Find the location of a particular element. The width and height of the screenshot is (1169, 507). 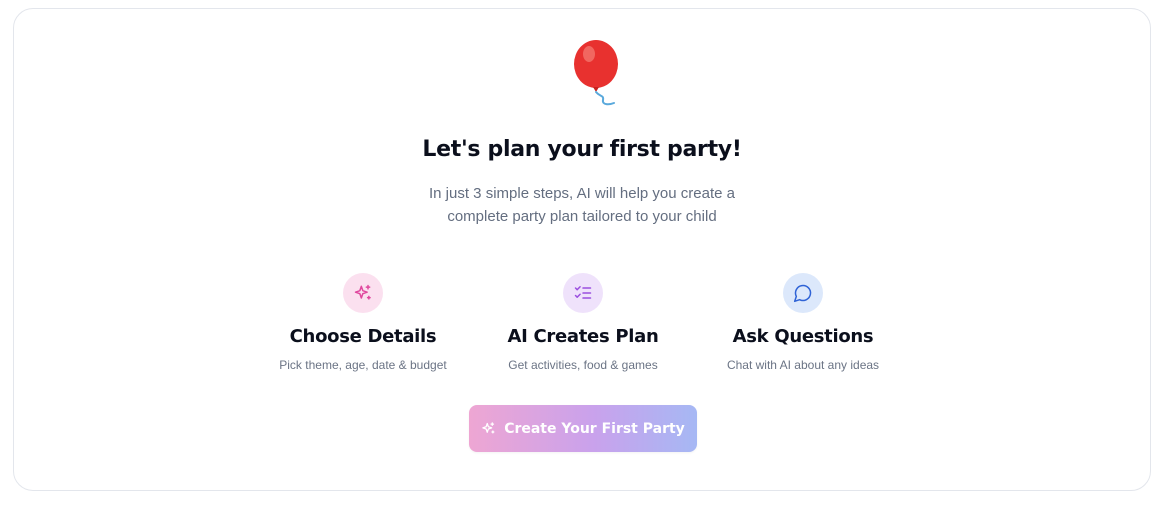

balloon-icon is located at coordinates (596, 73).